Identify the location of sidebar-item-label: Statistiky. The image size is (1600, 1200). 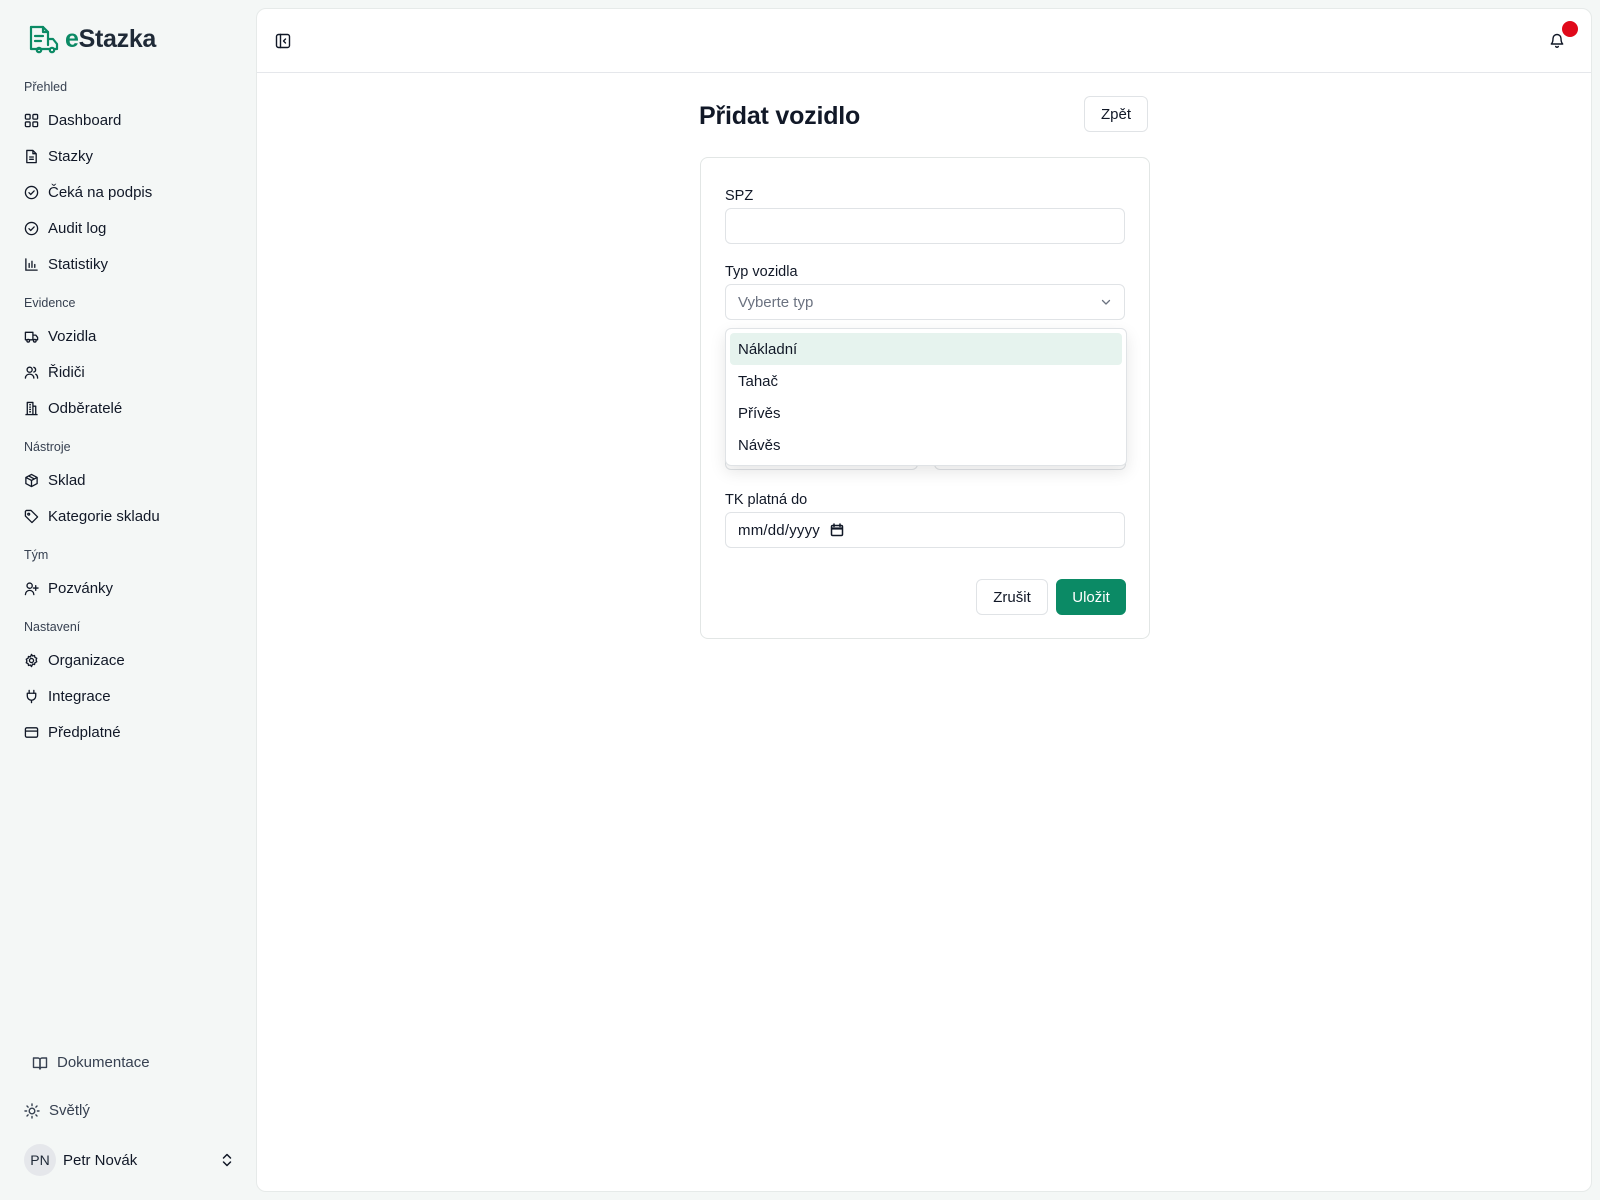
(78, 264).